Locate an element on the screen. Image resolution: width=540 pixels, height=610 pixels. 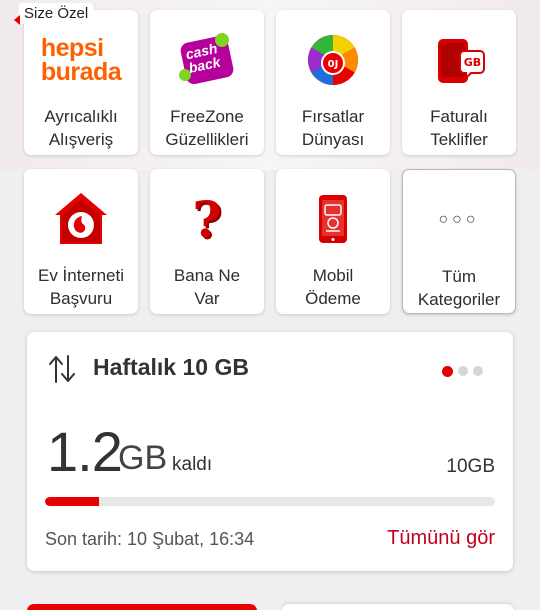
tile-opportunities: 0J Fırsatlar Dünyası is located at coordinates (333, 82).